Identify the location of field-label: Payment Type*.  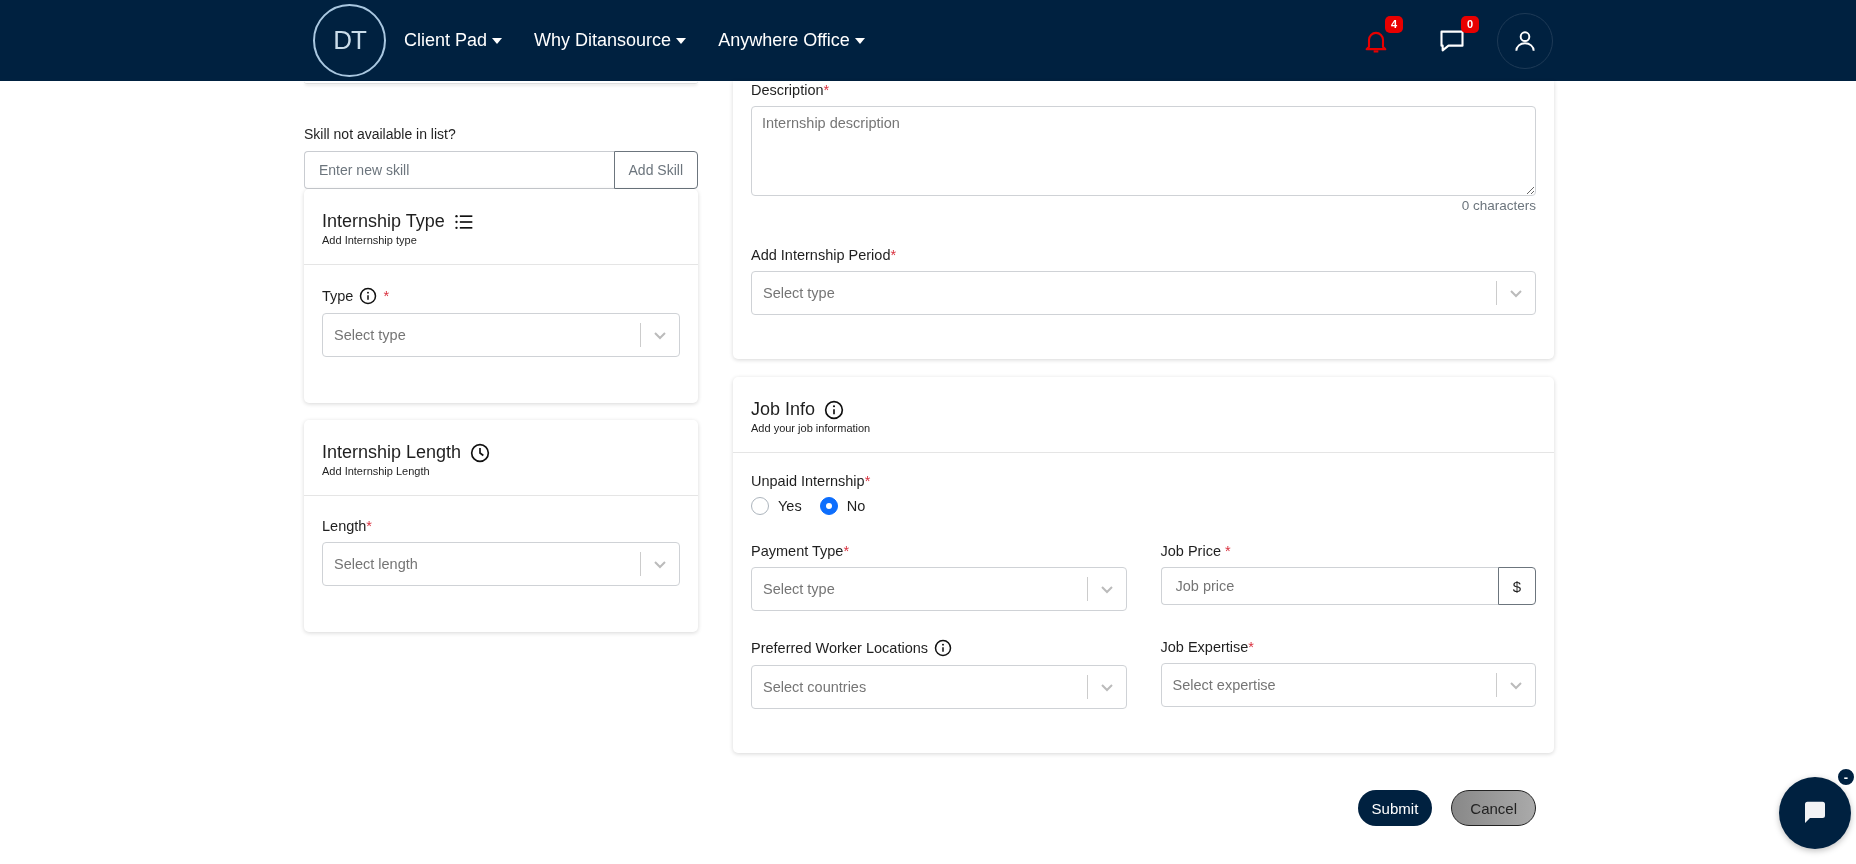
(800, 551).